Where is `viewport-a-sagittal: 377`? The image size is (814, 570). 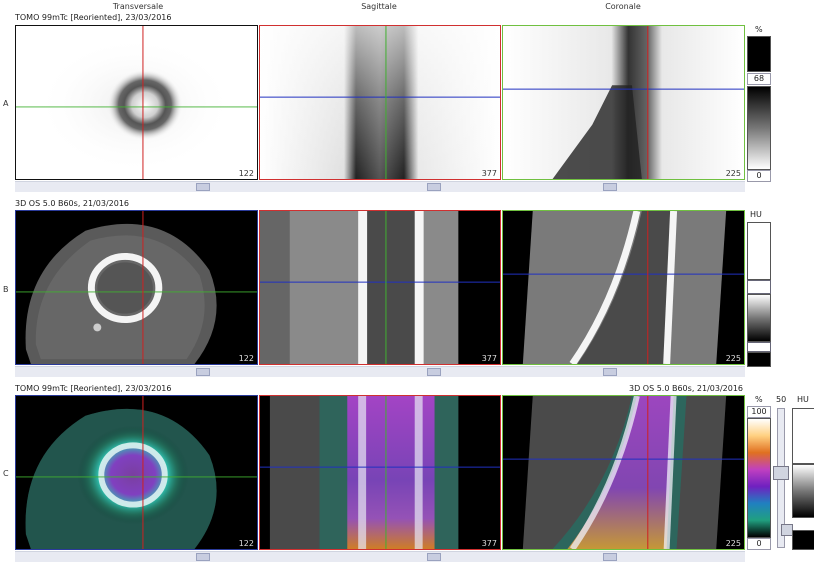 viewport-a-sagittal: 377 is located at coordinates (380, 102).